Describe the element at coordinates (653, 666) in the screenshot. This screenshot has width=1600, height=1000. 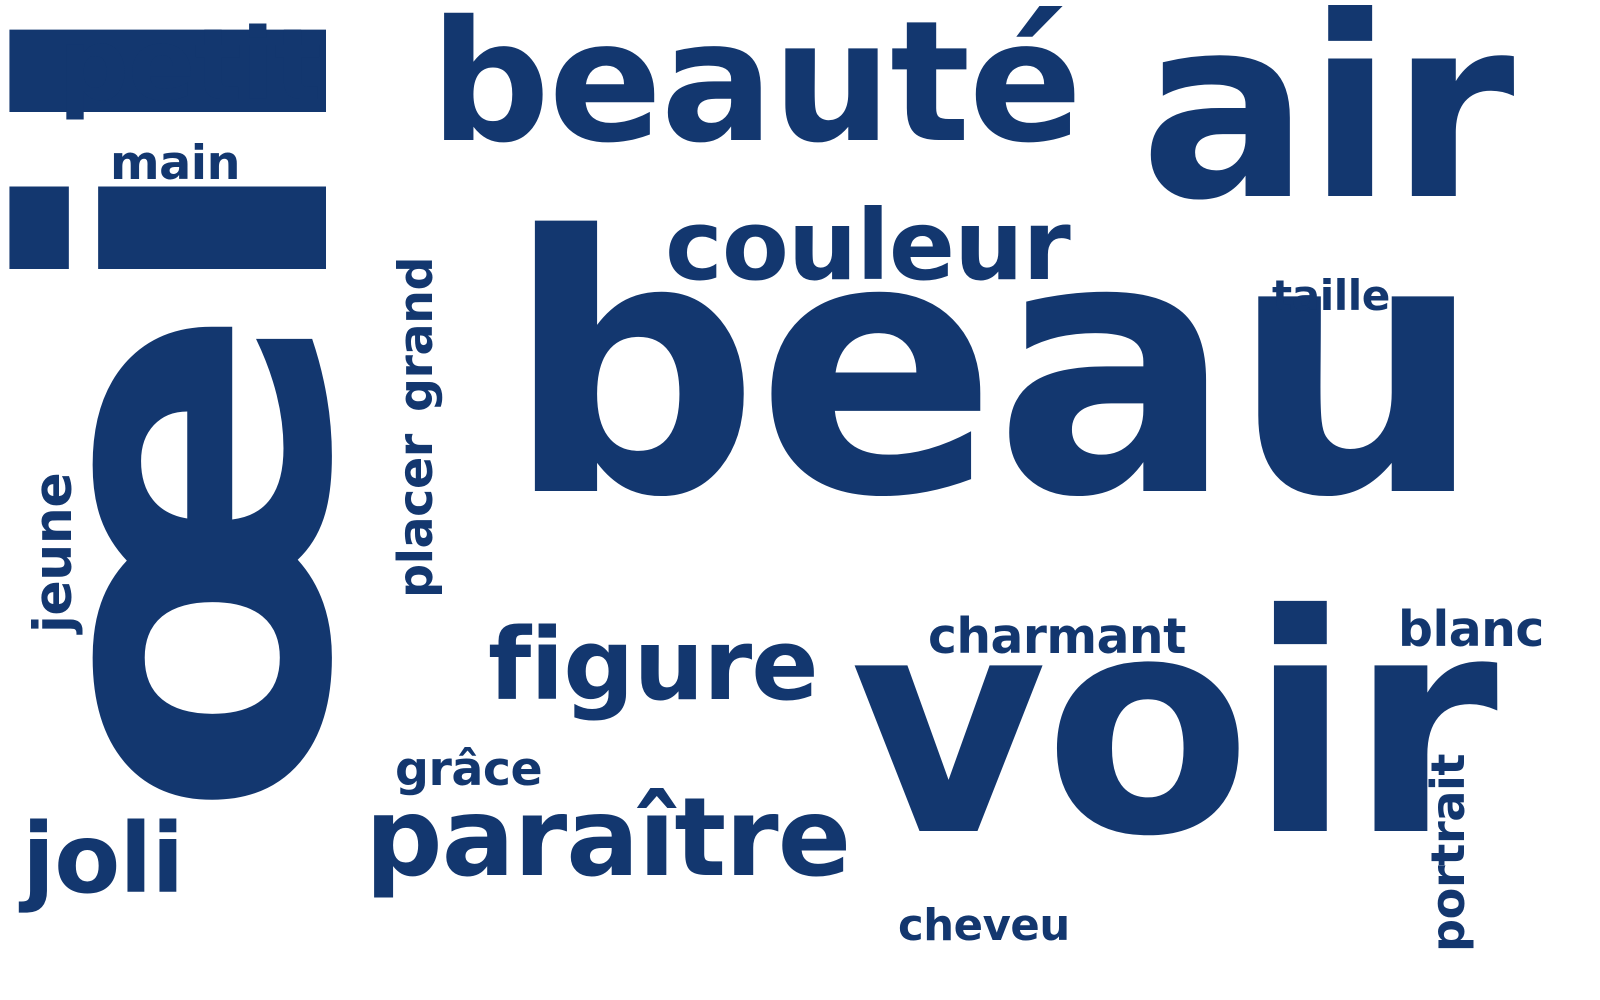
I see `word-figure: figure` at that location.